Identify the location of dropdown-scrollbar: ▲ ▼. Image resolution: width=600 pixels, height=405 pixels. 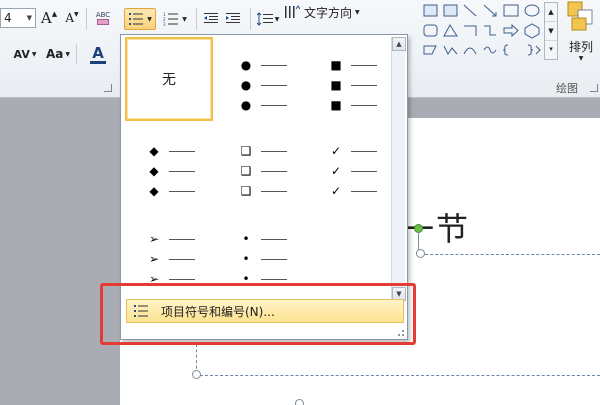
(398, 170).